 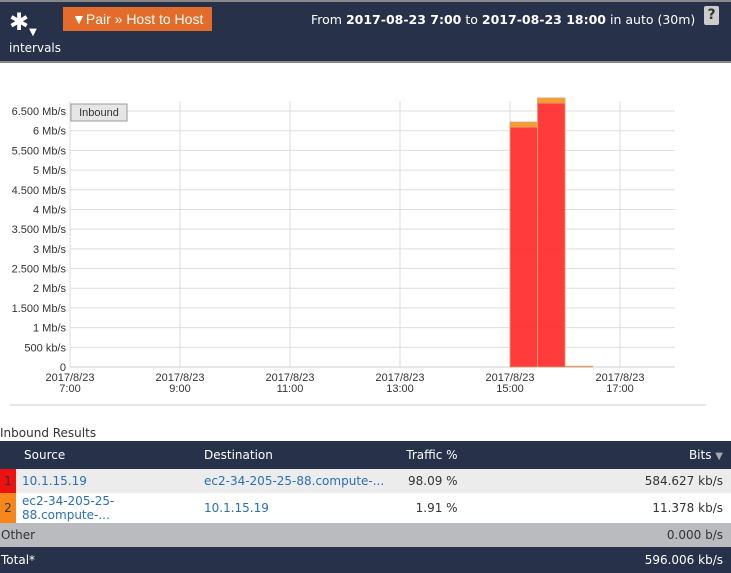 What do you see at coordinates (400, 389) in the screenshot?
I see `x-tick-label: 13:00` at bounding box center [400, 389].